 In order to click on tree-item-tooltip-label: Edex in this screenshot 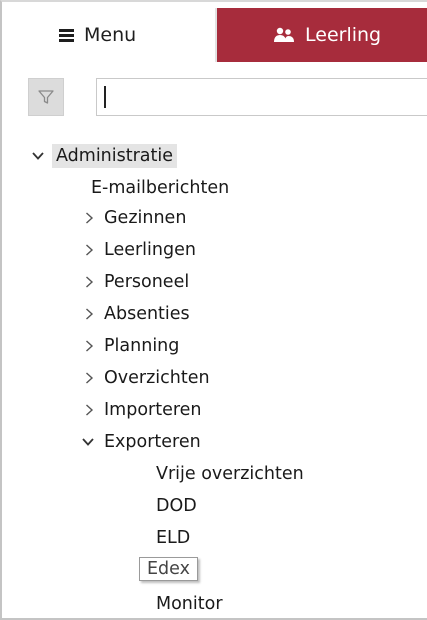, I will do `click(168, 569)`.